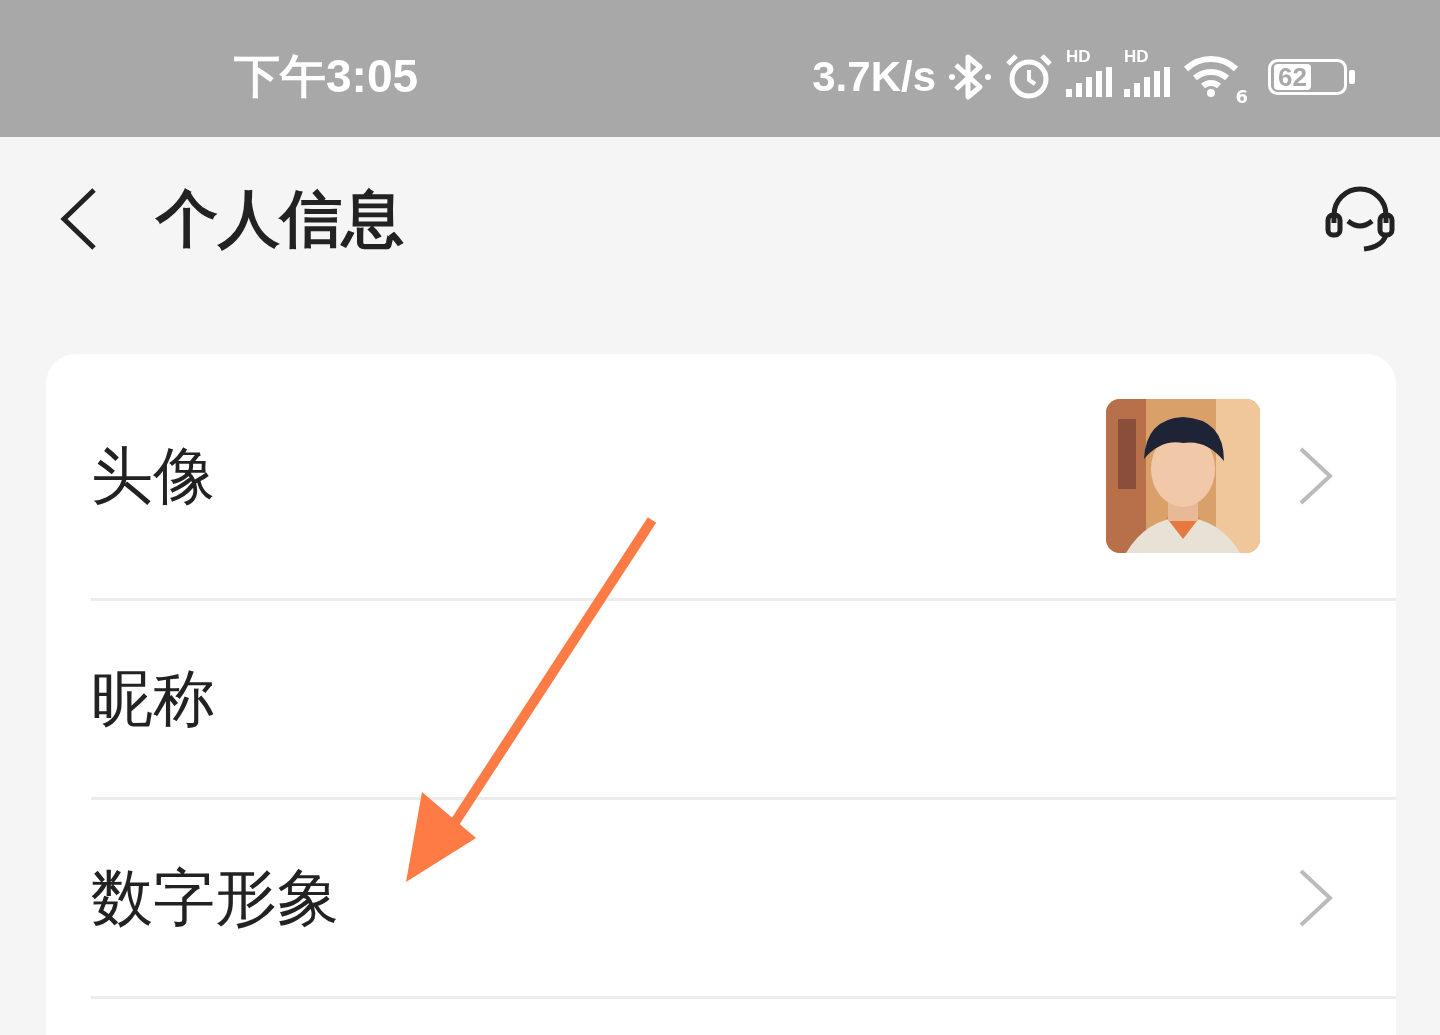 Image resolution: width=1440 pixels, height=1035 pixels. Describe the element at coordinates (694, 898) in the screenshot. I see `row-label: 数字形象` at that location.